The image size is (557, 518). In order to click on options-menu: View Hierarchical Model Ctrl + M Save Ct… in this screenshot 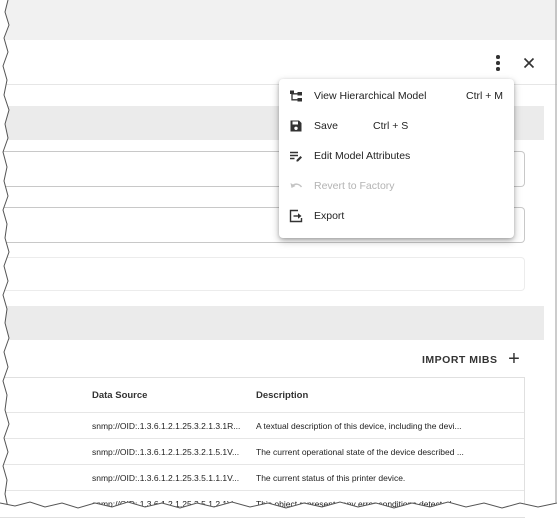, I will do `click(396, 158)`.